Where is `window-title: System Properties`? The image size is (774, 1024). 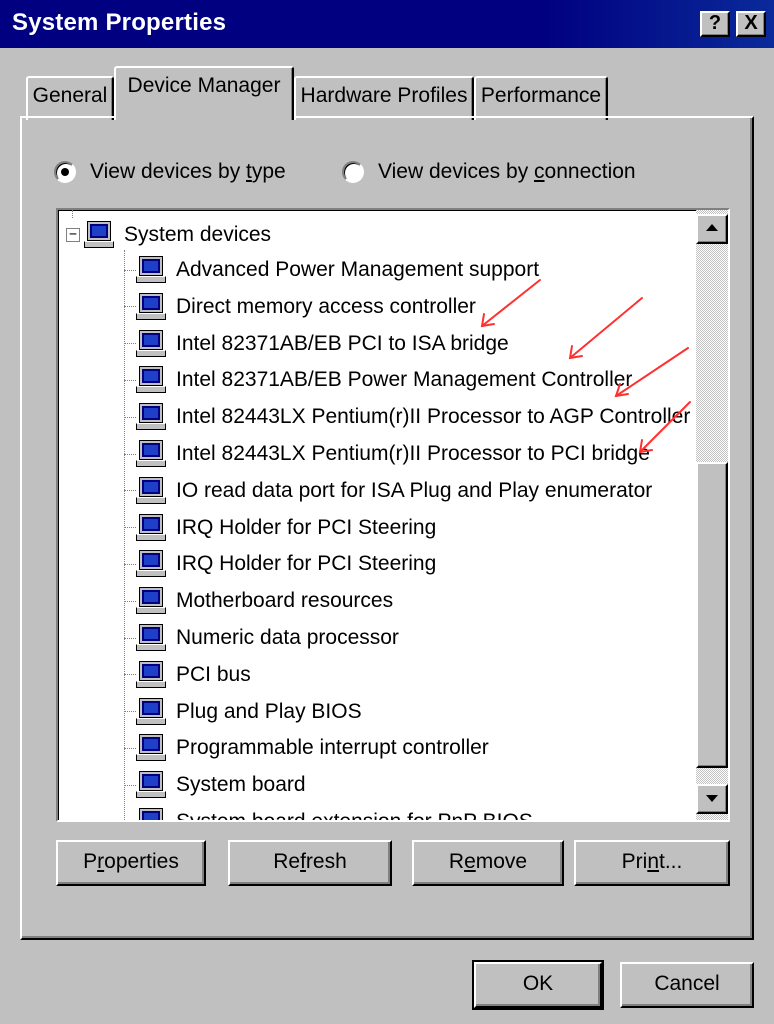
window-title: System Properties is located at coordinates (119, 22).